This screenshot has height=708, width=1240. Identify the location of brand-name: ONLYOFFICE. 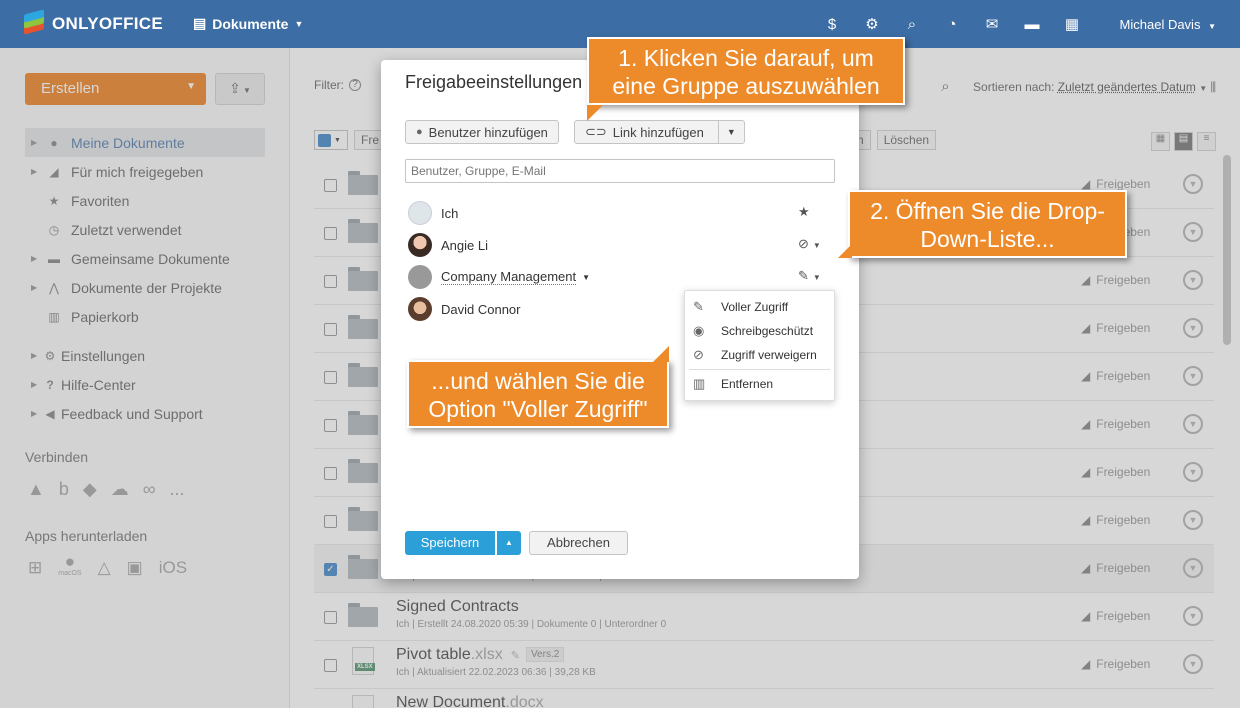
(107, 23).